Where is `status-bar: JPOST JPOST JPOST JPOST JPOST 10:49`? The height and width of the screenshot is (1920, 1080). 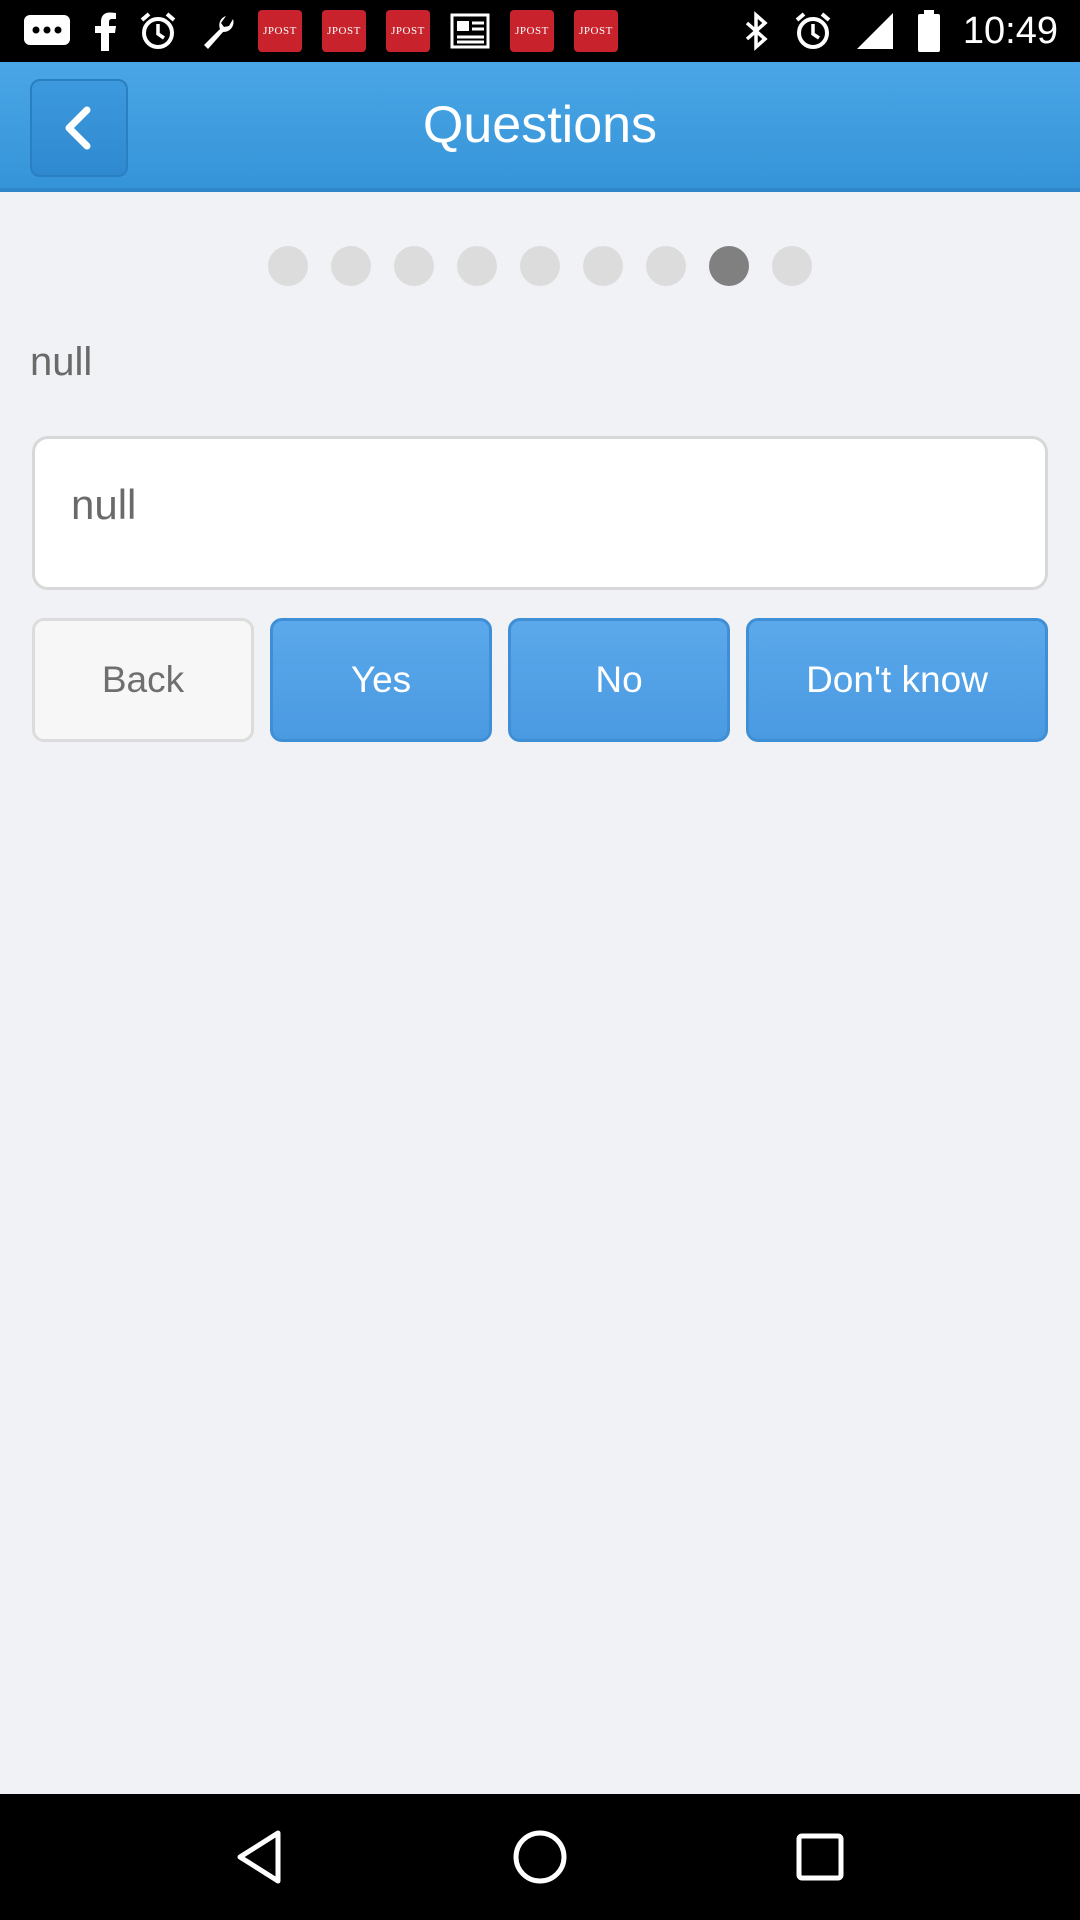 status-bar: JPOST JPOST JPOST JPOST JPOST 10:49 is located at coordinates (540, 31).